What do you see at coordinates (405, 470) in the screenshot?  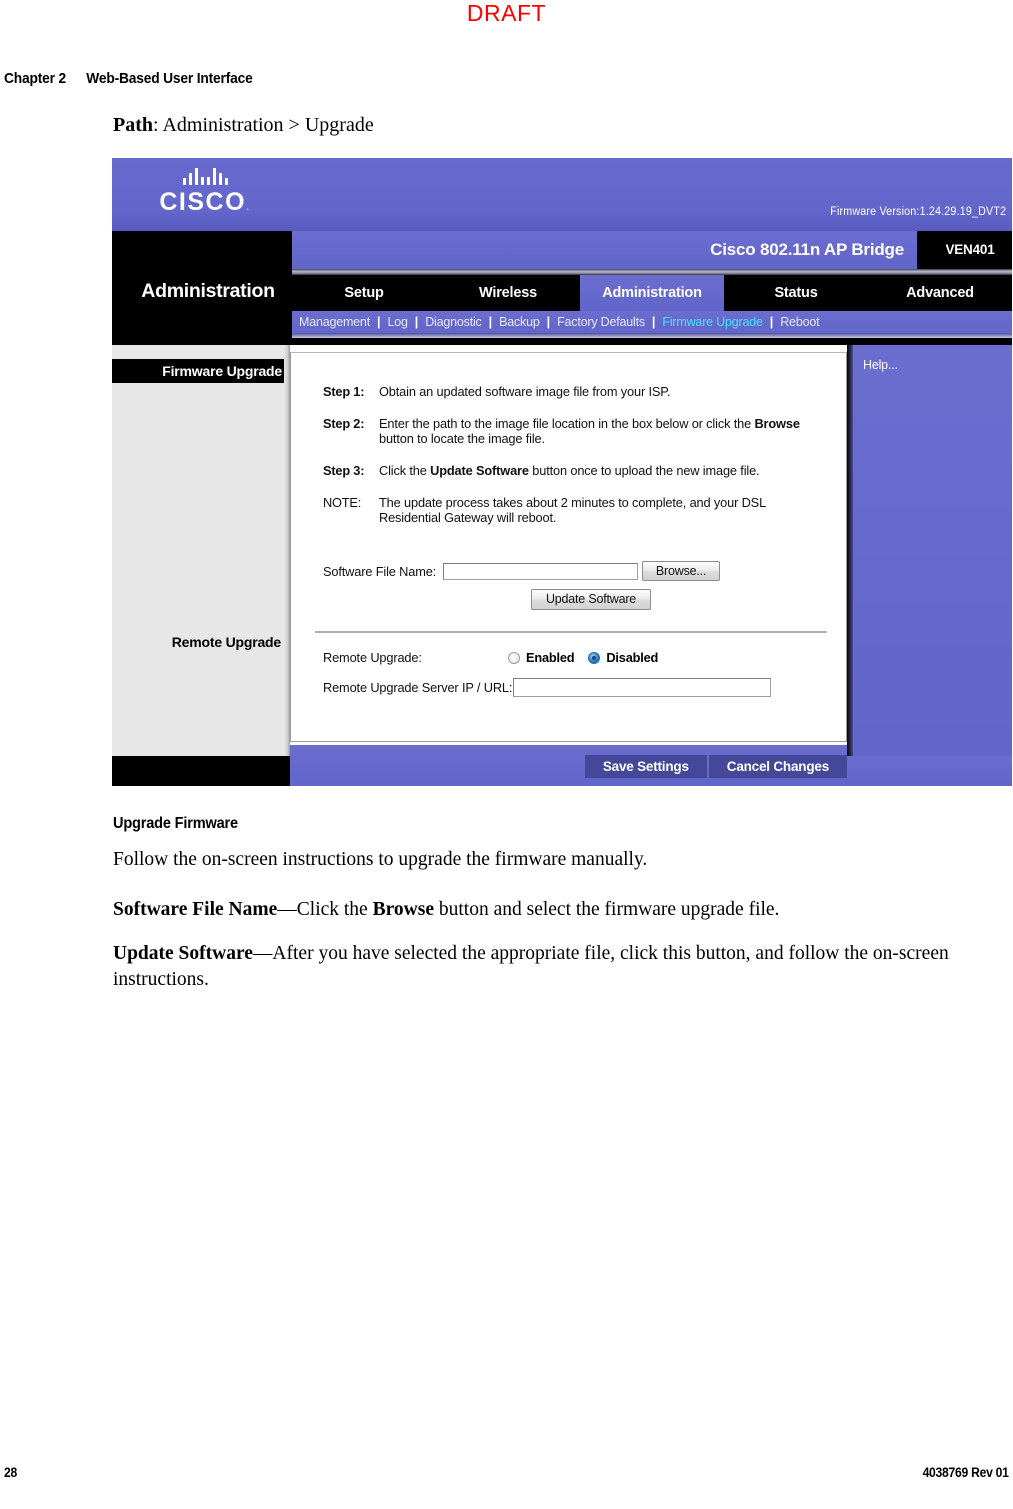 I see `step-3-text-part1: Click the` at bounding box center [405, 470].